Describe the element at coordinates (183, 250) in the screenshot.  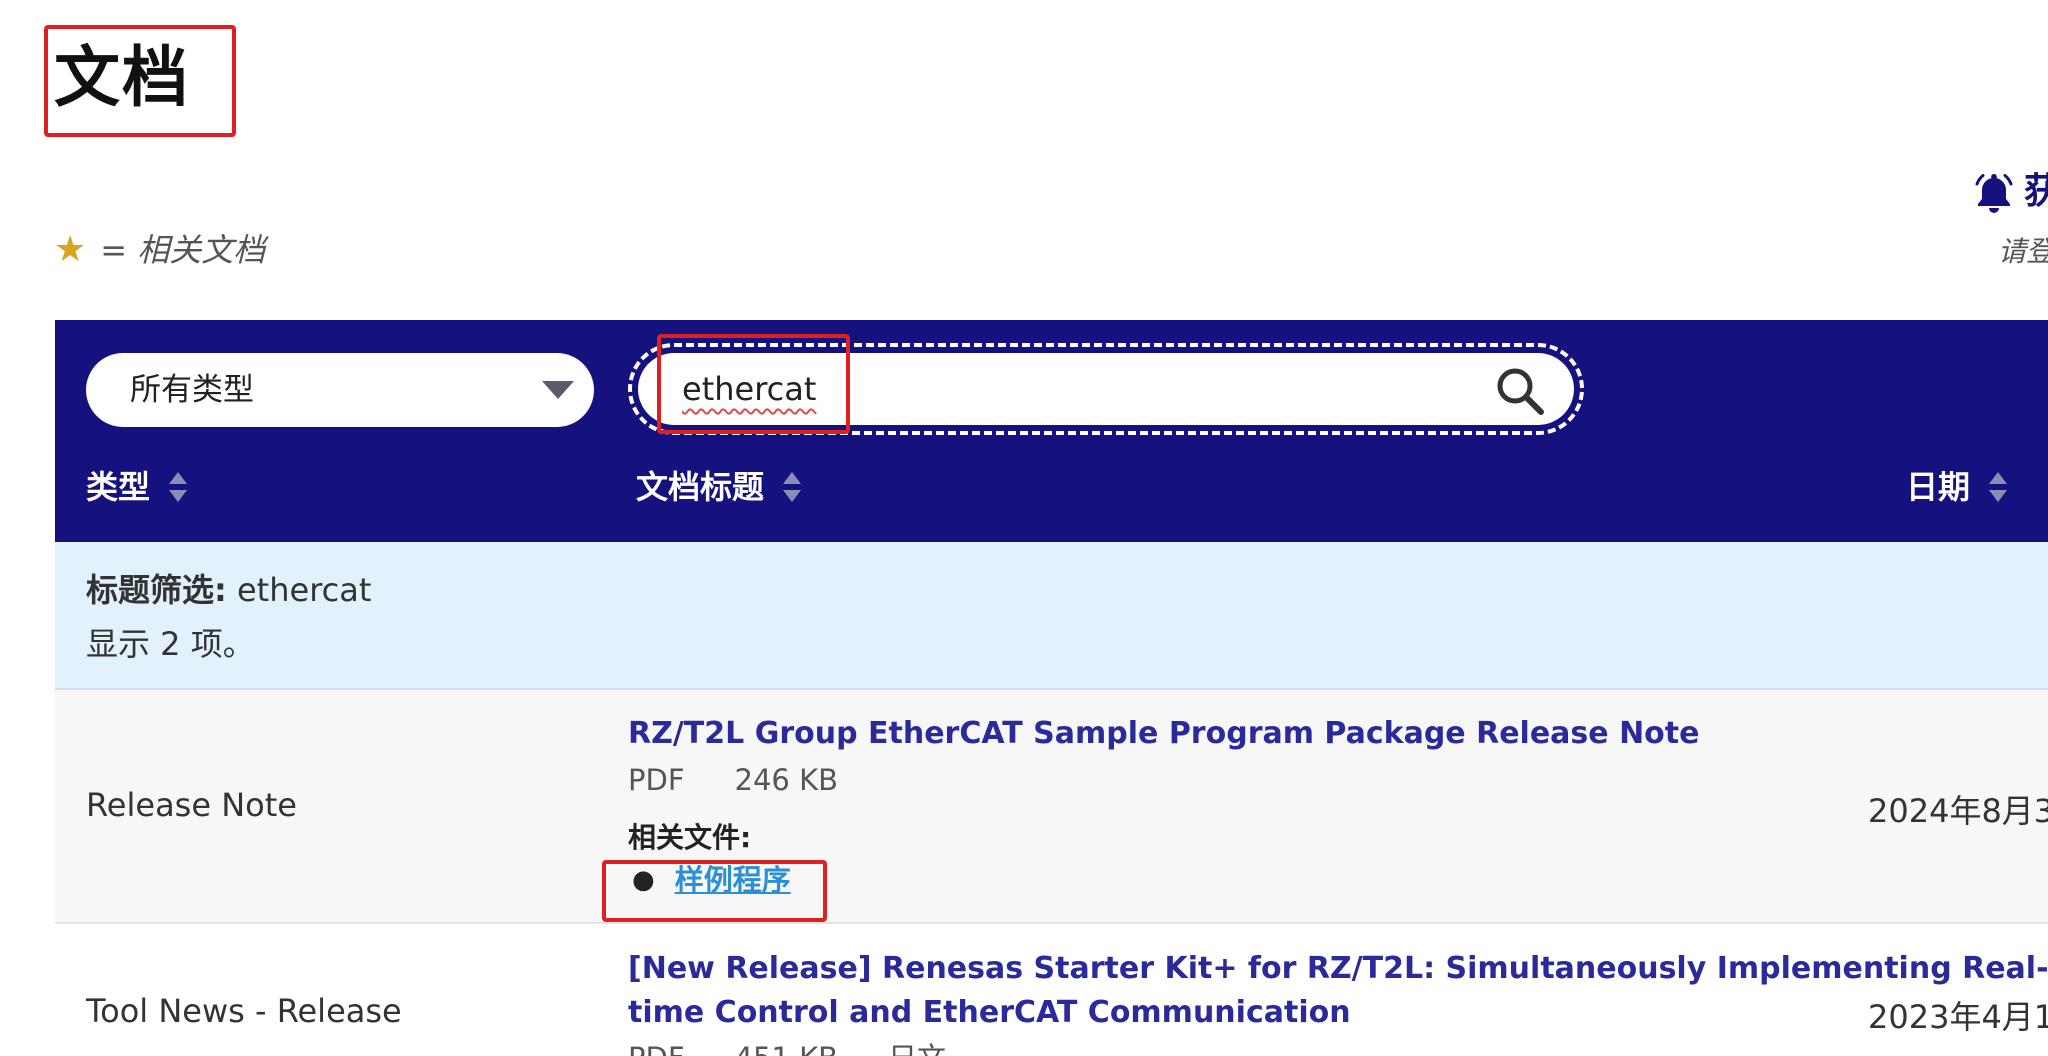
I see `legend-text: = 相关文档` at that location.